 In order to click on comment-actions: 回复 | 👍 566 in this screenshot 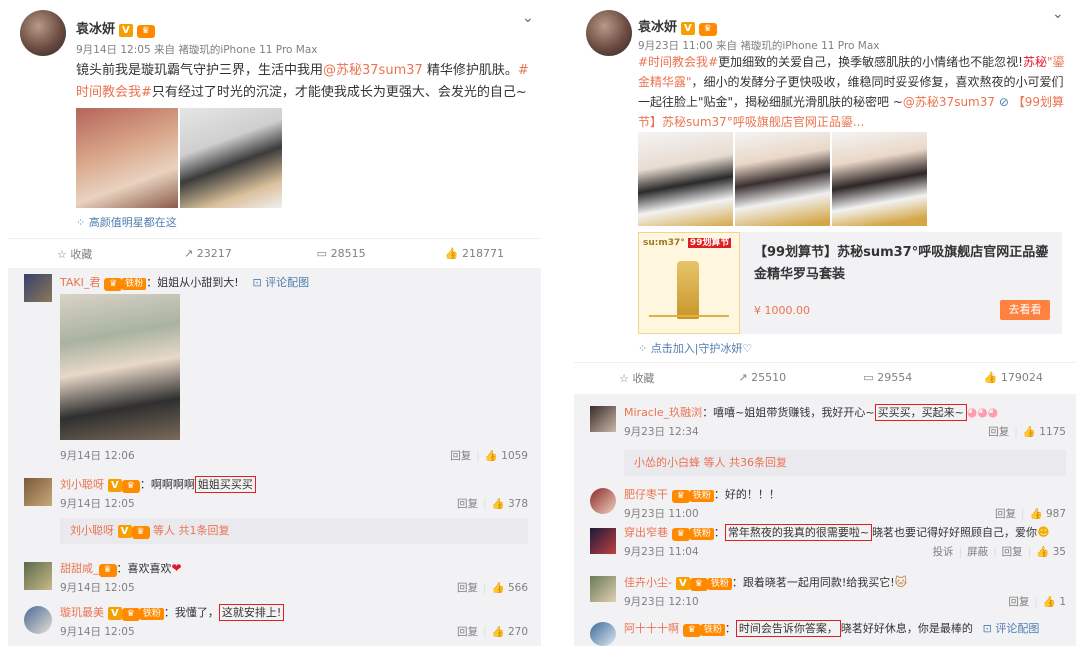, I will do `click(492, 588)`.